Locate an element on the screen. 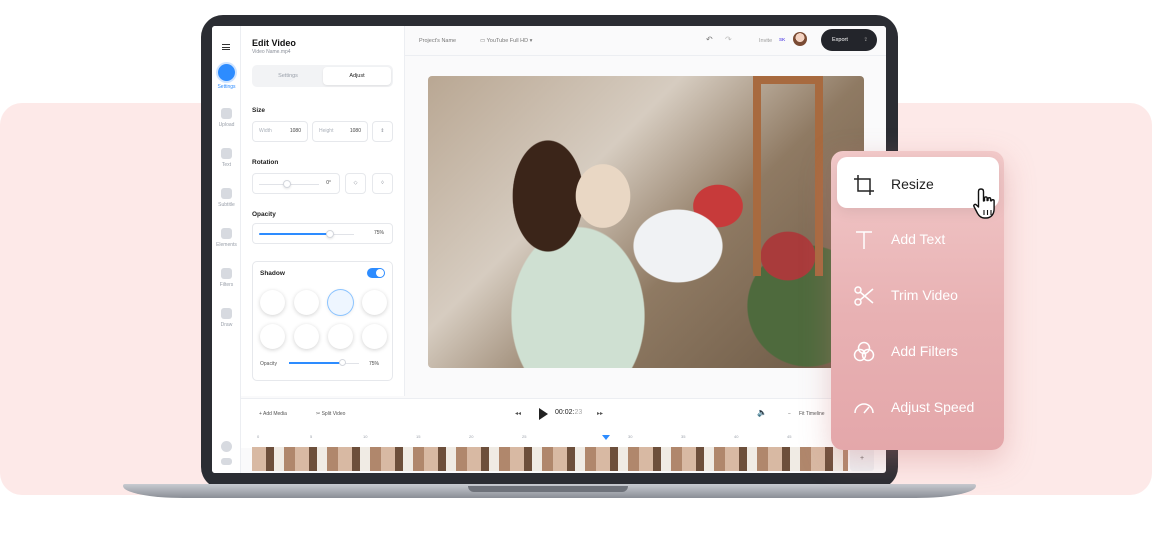  volume-icon: 🔈 is located at coordinates (762, 412).